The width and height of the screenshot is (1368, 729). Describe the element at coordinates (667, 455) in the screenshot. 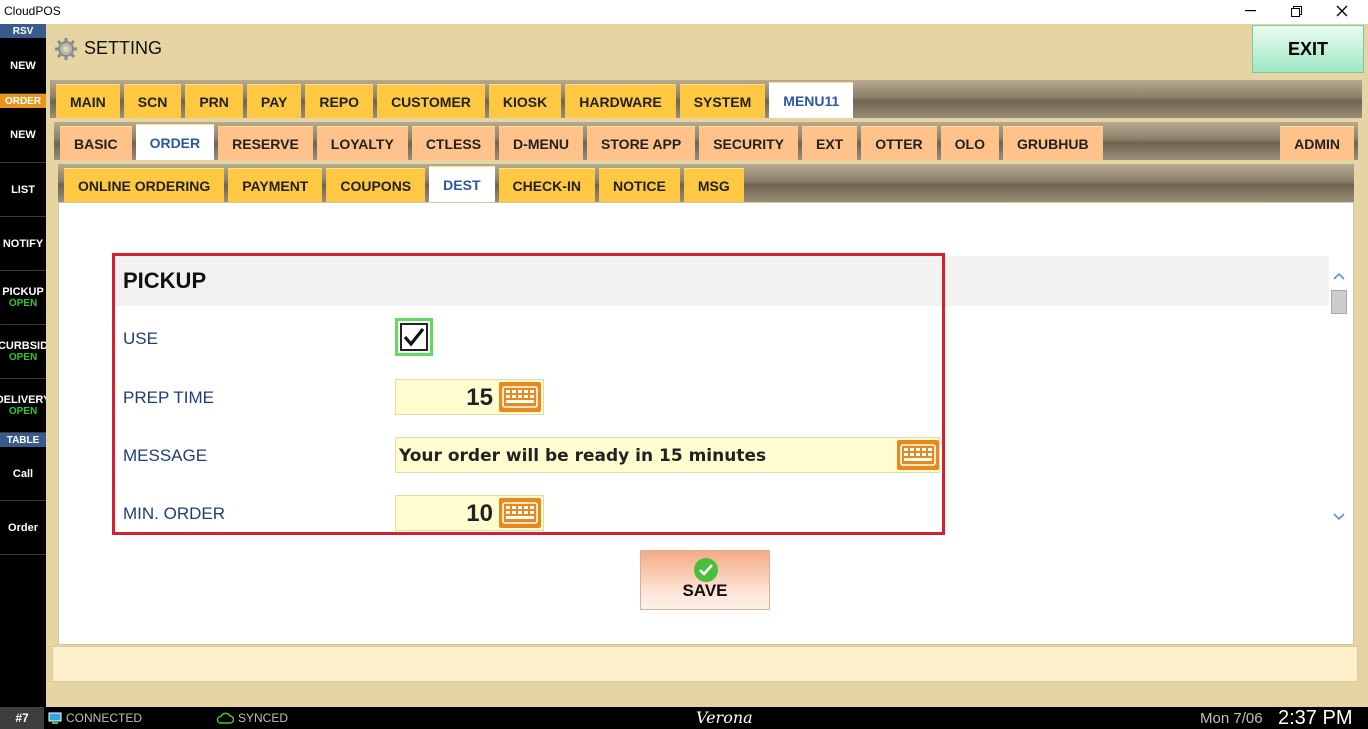

I see `message-input: Your order will be ready in 15 minutes` at that location.